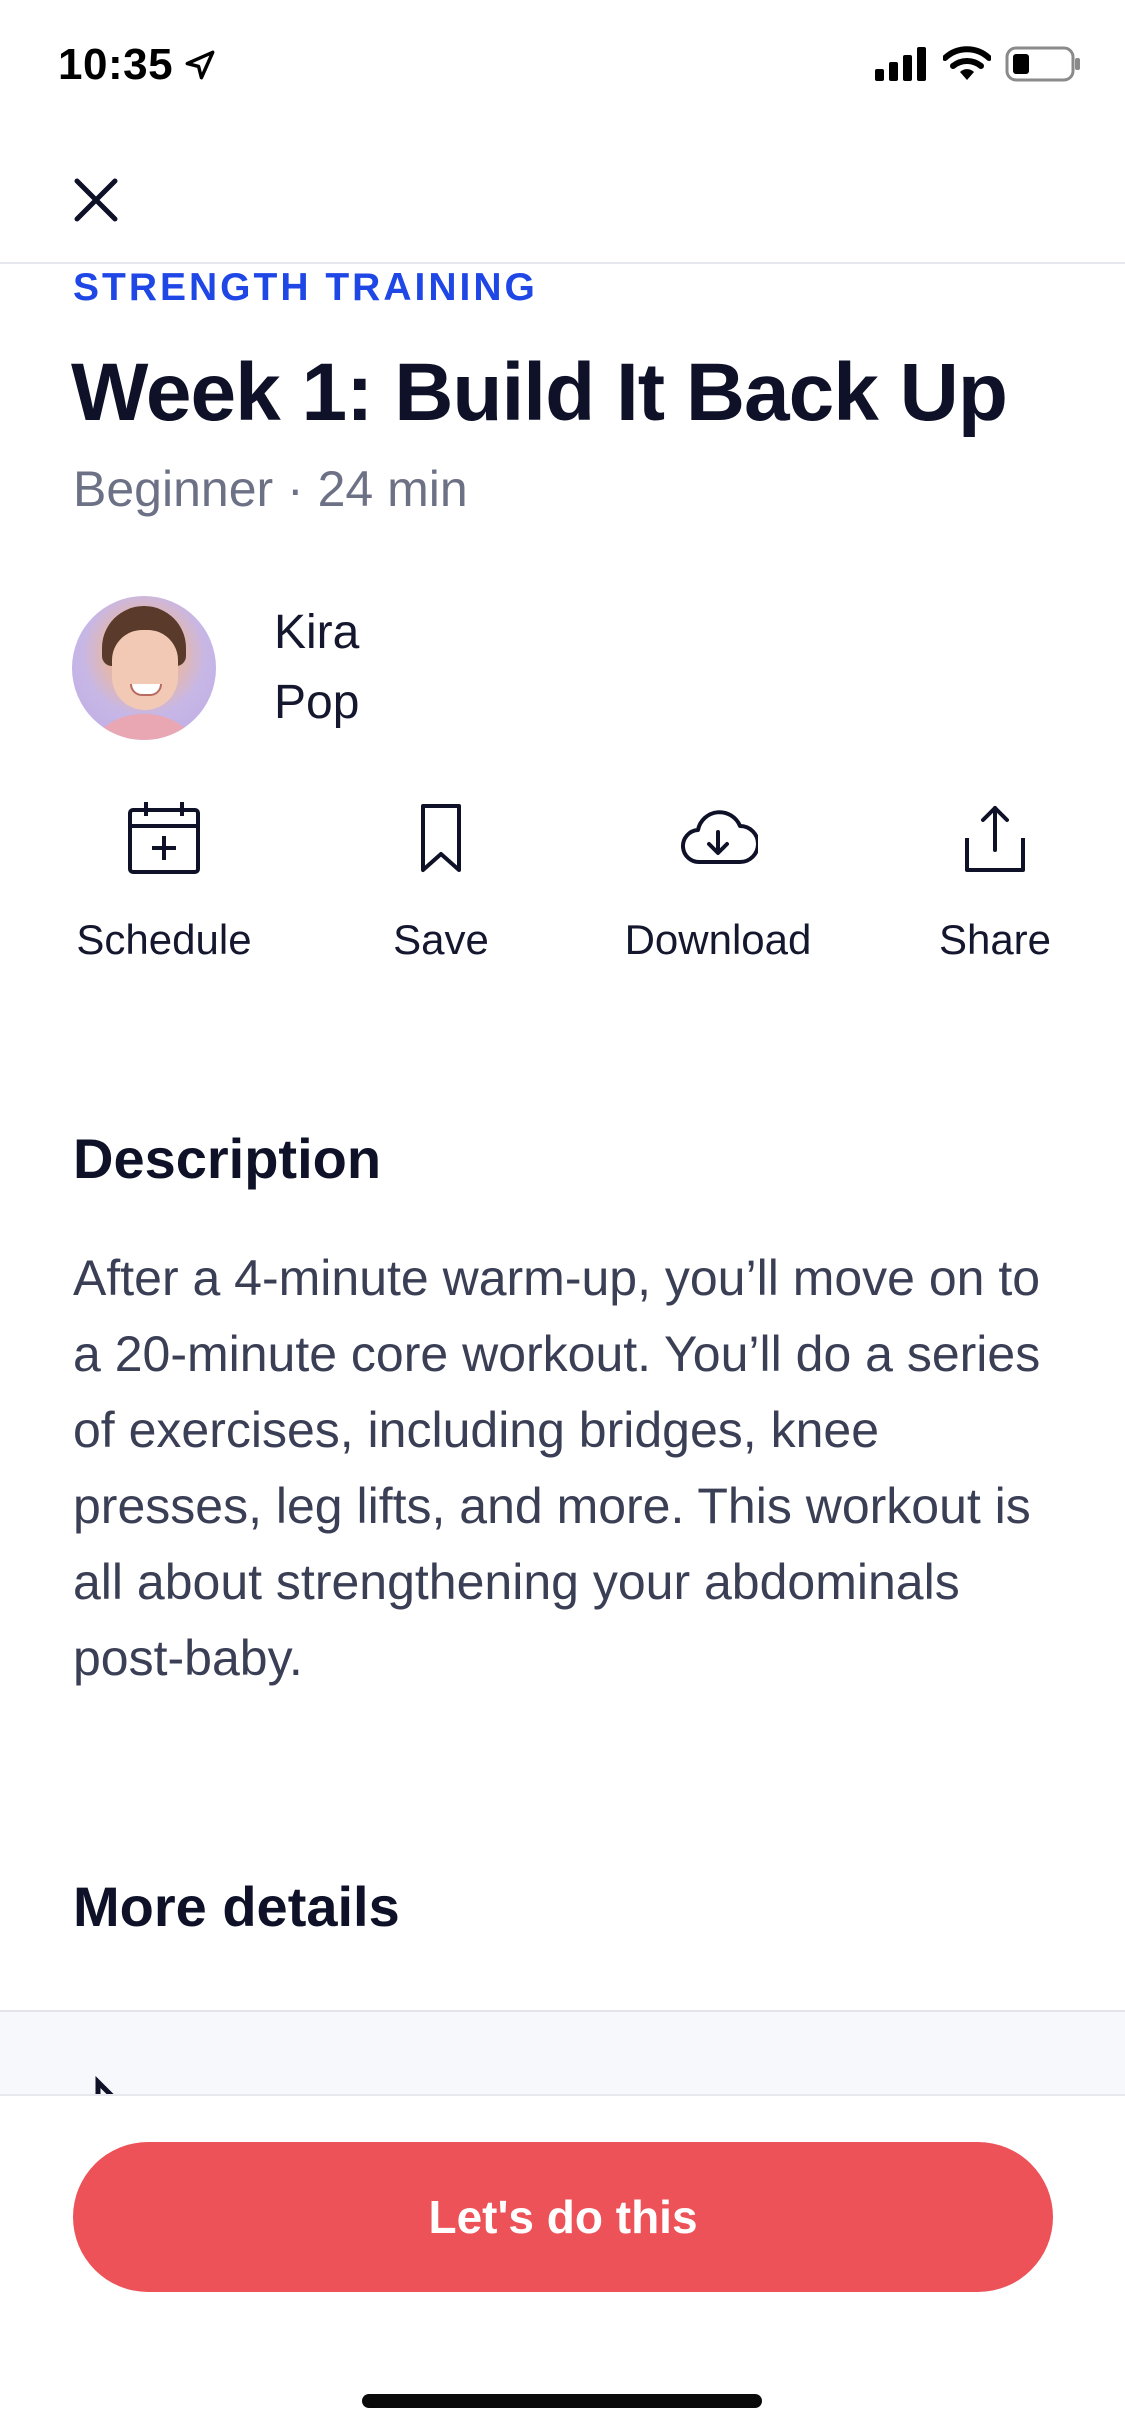  I want to click on cellular-signal-icon, so click(900, 64).